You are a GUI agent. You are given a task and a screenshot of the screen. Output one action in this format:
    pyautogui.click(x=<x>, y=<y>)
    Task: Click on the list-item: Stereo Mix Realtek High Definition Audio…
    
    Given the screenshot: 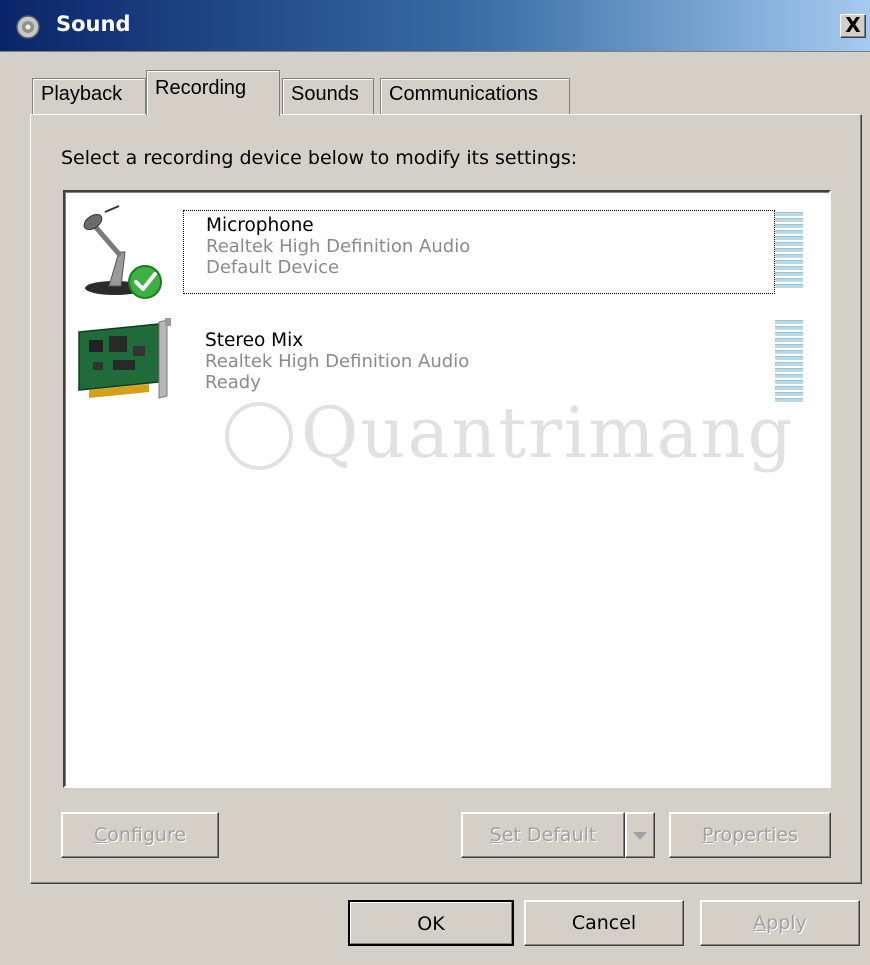 What is the action you would take?
    pyautogui.click(x=446, y=372)
    